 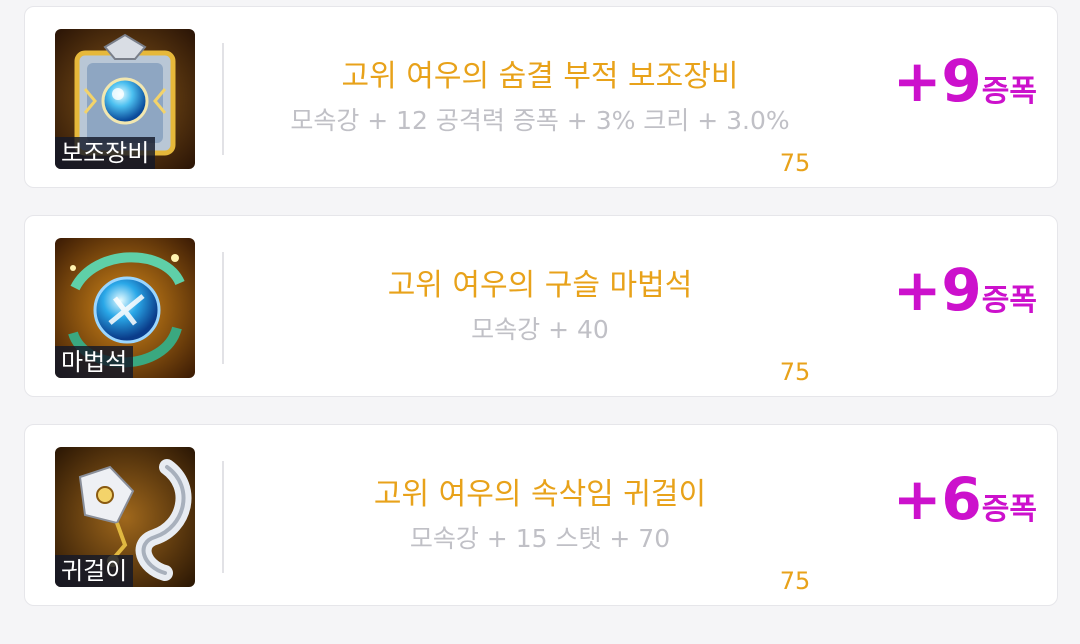 I want to click on item-category-label: 마법석, so click(x=94, y=362).